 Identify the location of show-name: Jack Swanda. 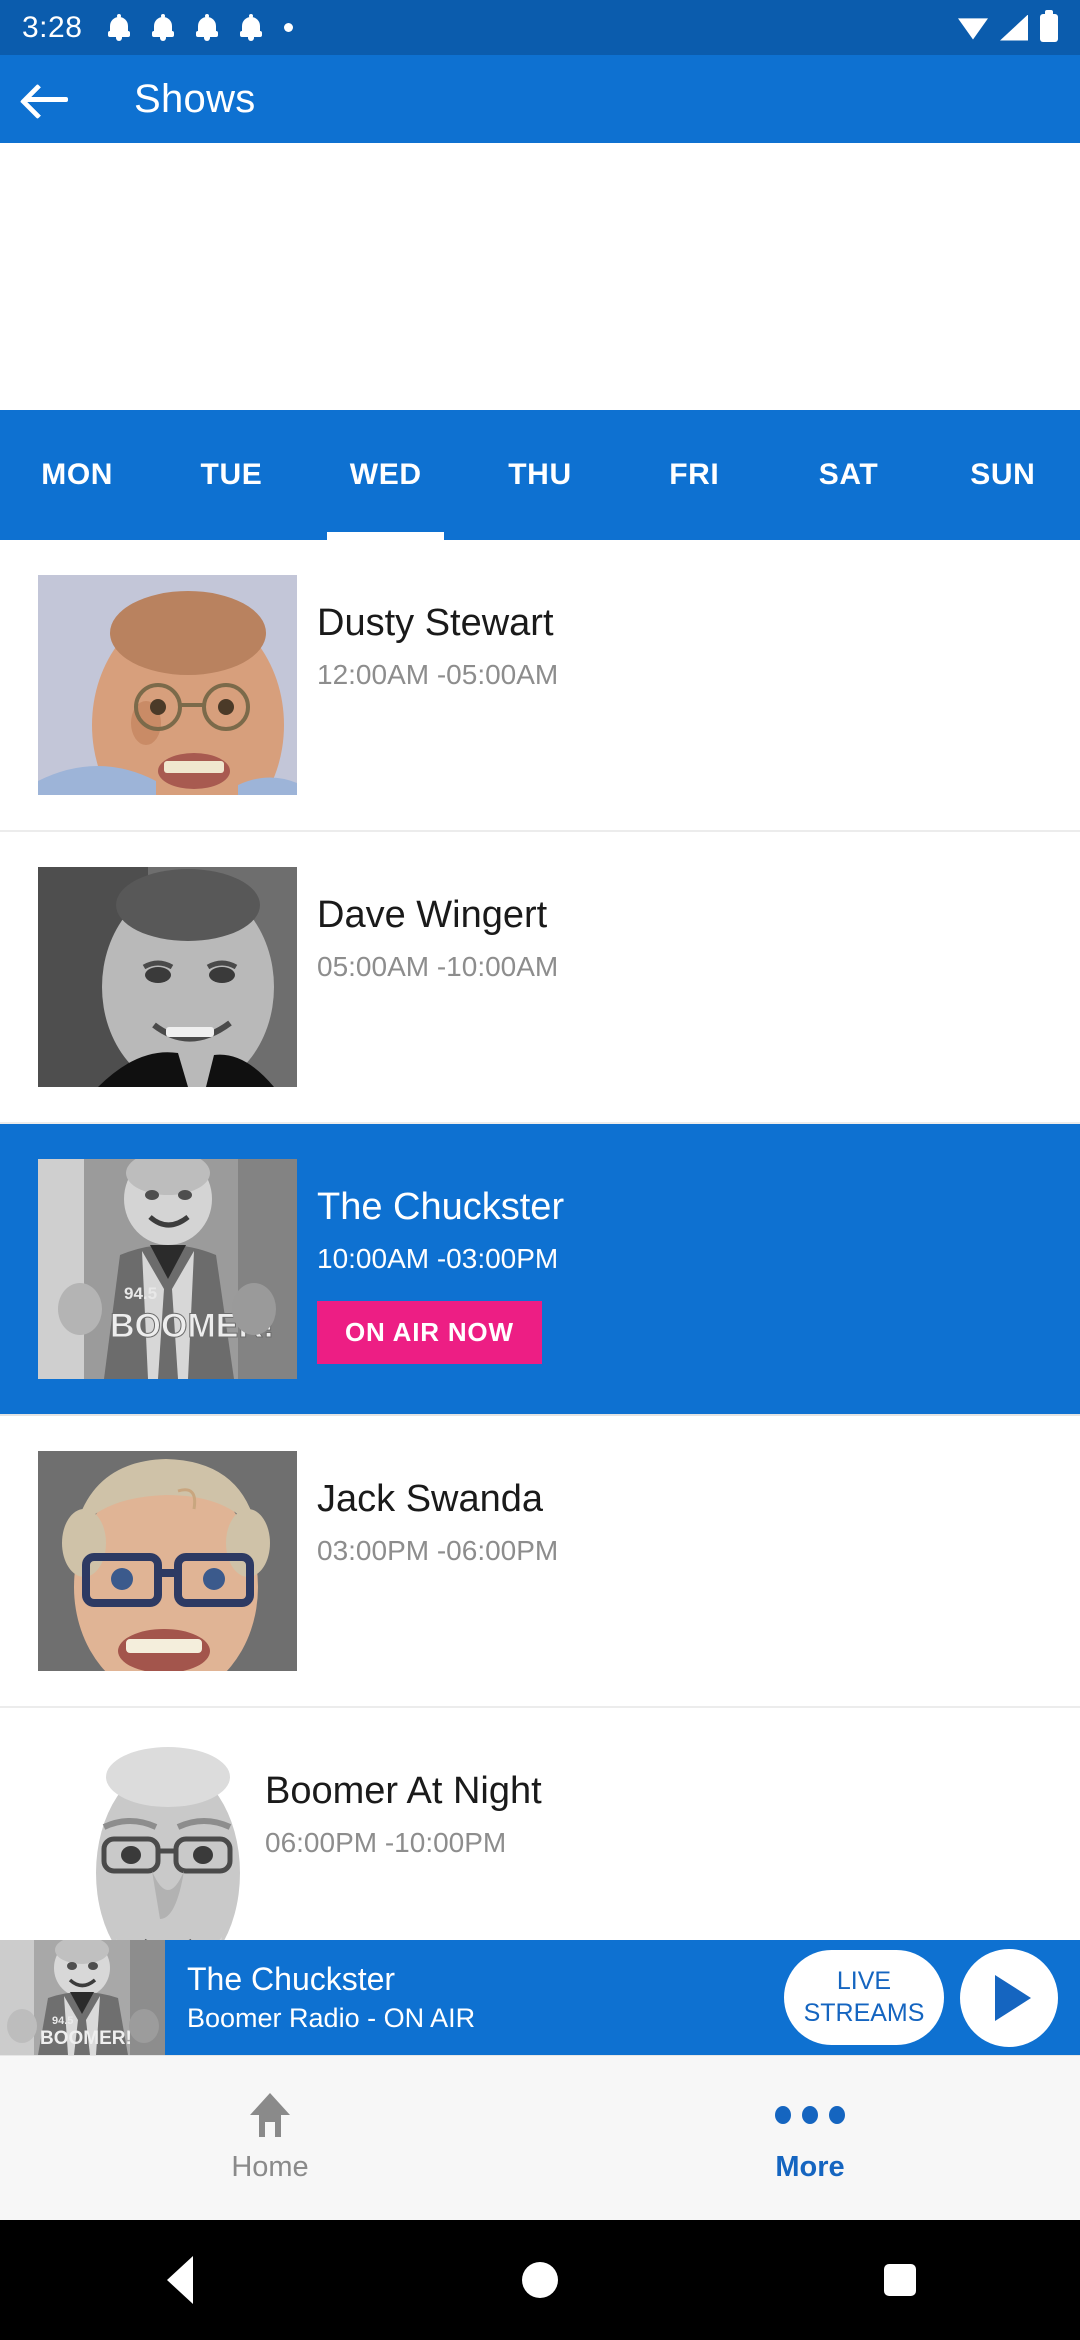
(430, 1499).